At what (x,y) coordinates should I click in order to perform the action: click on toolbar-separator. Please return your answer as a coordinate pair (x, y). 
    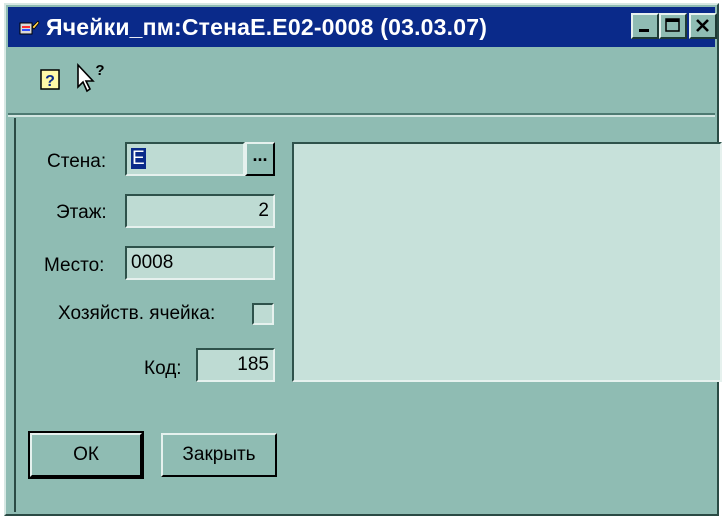
    Looking at the image, I should click on (361, 115).